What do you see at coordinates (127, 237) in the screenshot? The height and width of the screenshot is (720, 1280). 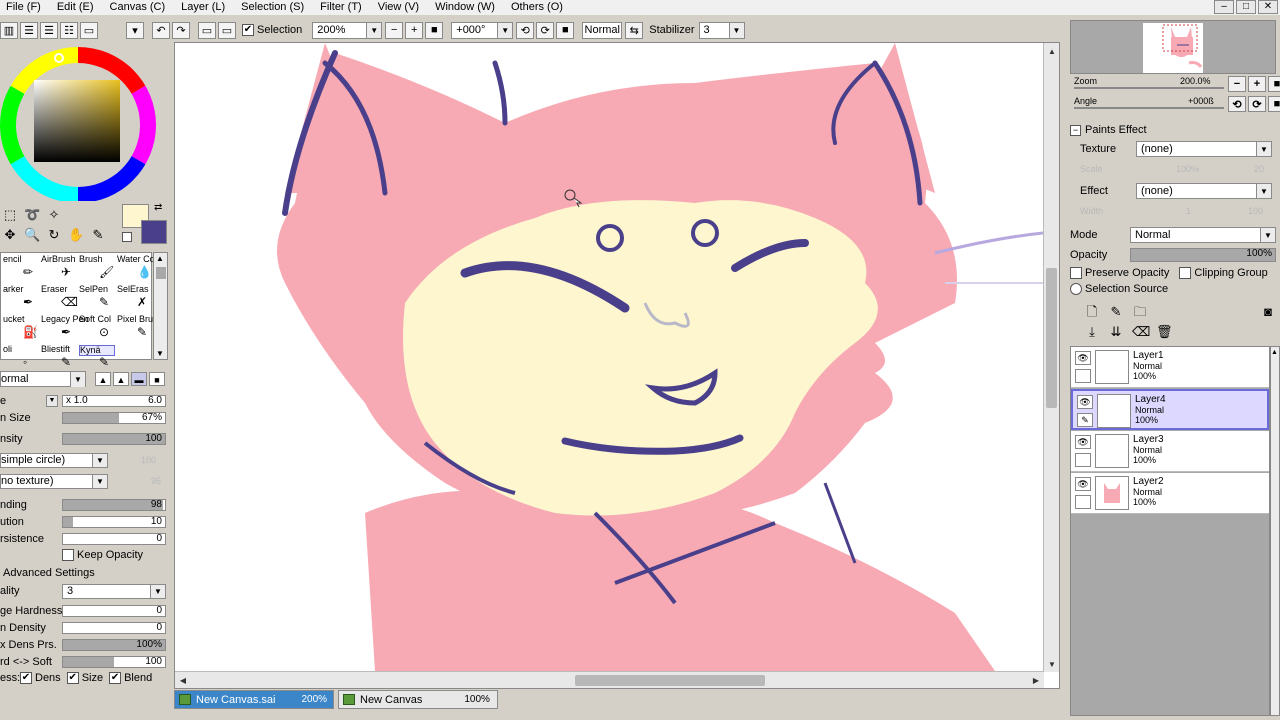 I see `transparent-color-icon` at bounding box center [127, 237].